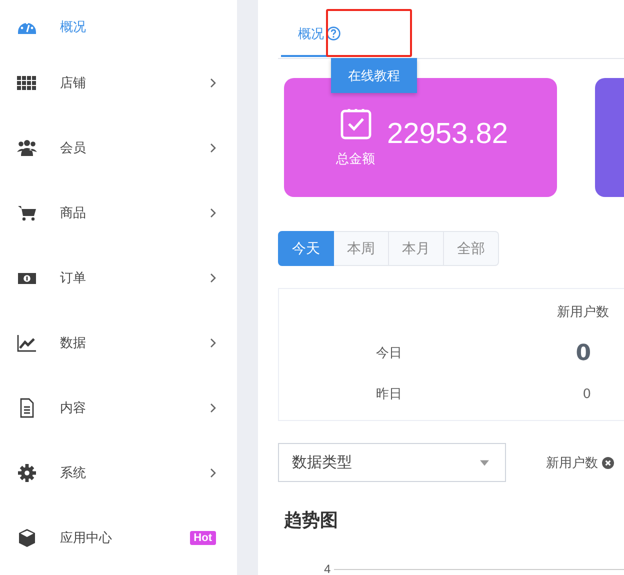 This screenshot has height=575, width=624. Describe the element at coordinates (582, 312) in the screenshot. I see `column-header: 新用户数` at that location.